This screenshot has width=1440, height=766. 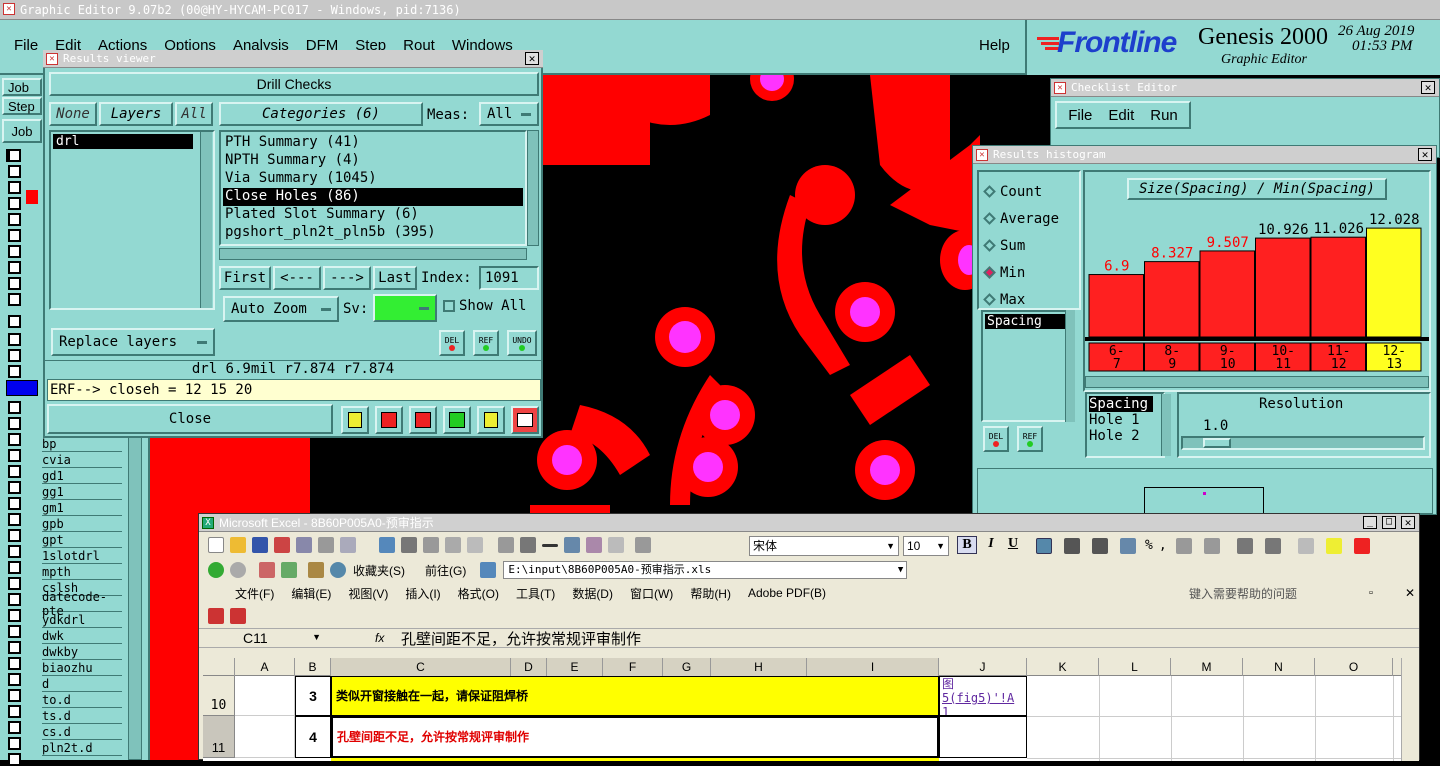 What do you see at coordinates (1163, 546) in the screenshot?
I see `comma-icon: ,` at bounding box center [1163, 546].